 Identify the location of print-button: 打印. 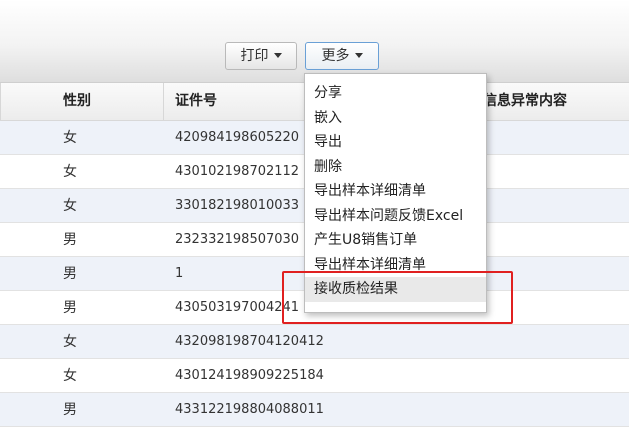
(261, 56).